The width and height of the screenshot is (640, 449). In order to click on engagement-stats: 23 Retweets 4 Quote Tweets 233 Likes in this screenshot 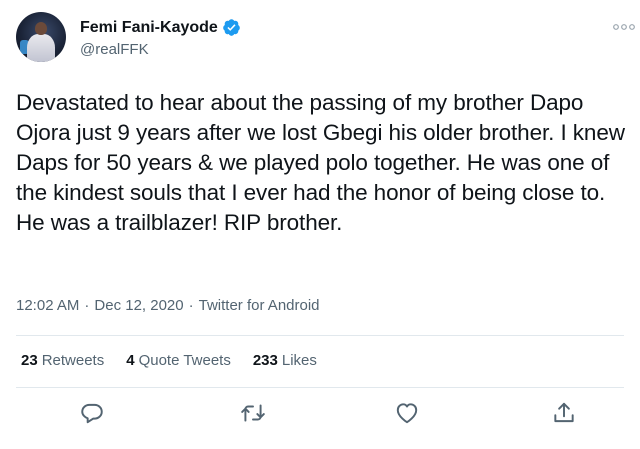, I will do `click(180, 360)`.